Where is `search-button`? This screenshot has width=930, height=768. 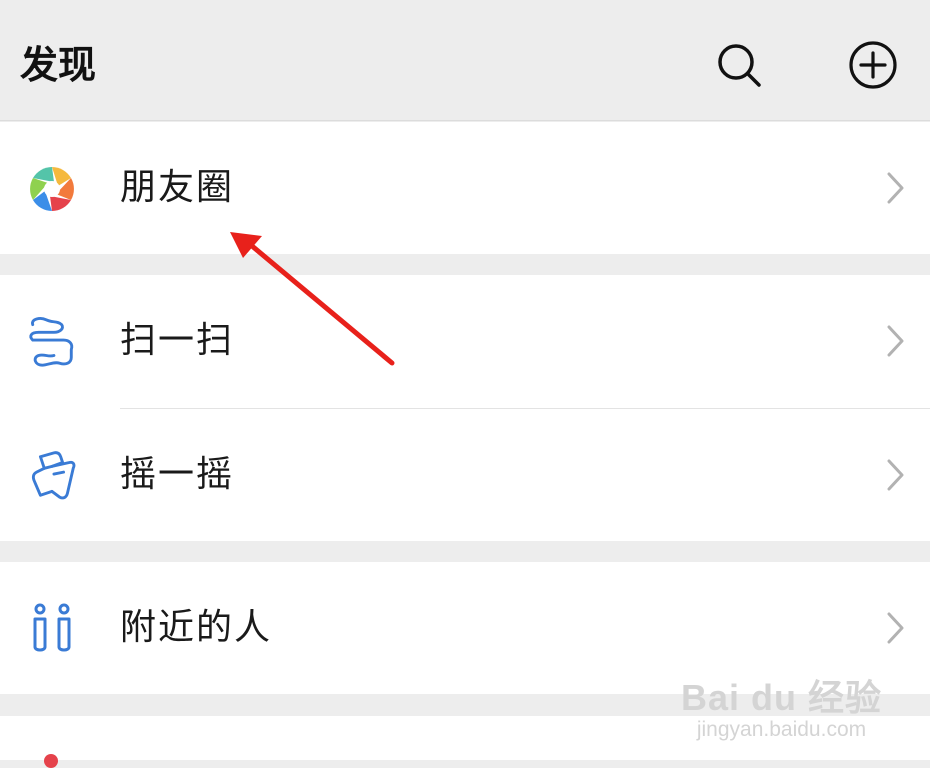 search-button is located at coordinates (739, 65).